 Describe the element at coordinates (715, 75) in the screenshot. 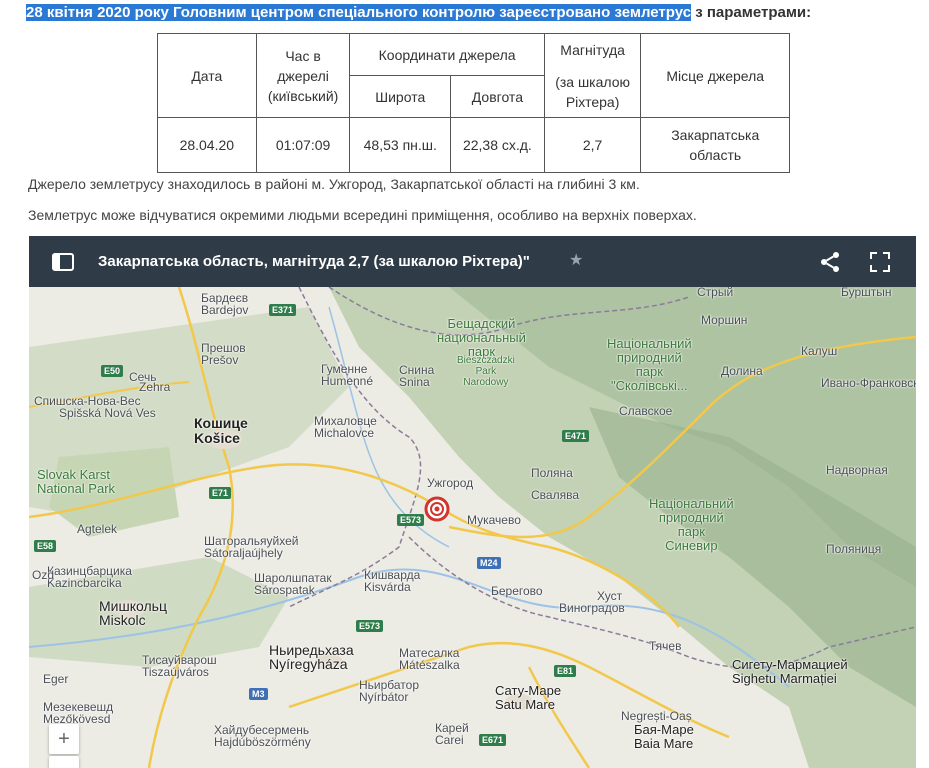

I see `header-place: Місце джерела` at that location.